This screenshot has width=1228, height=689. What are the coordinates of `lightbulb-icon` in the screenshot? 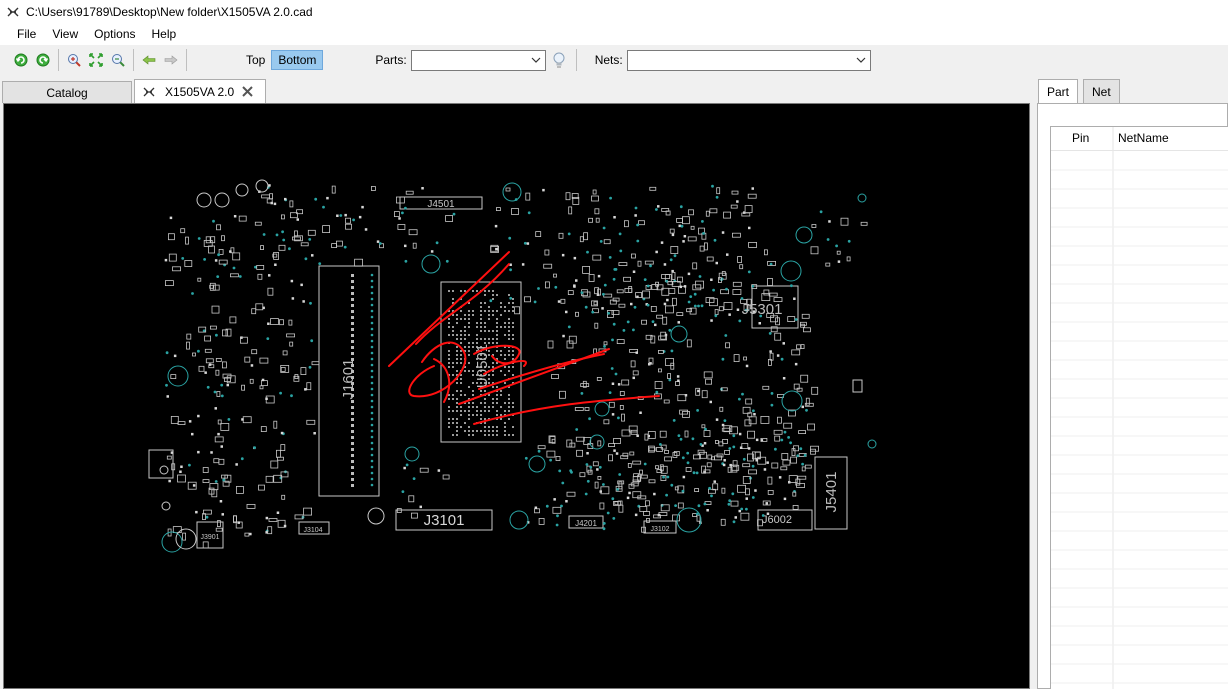 It's located at (559, 60).